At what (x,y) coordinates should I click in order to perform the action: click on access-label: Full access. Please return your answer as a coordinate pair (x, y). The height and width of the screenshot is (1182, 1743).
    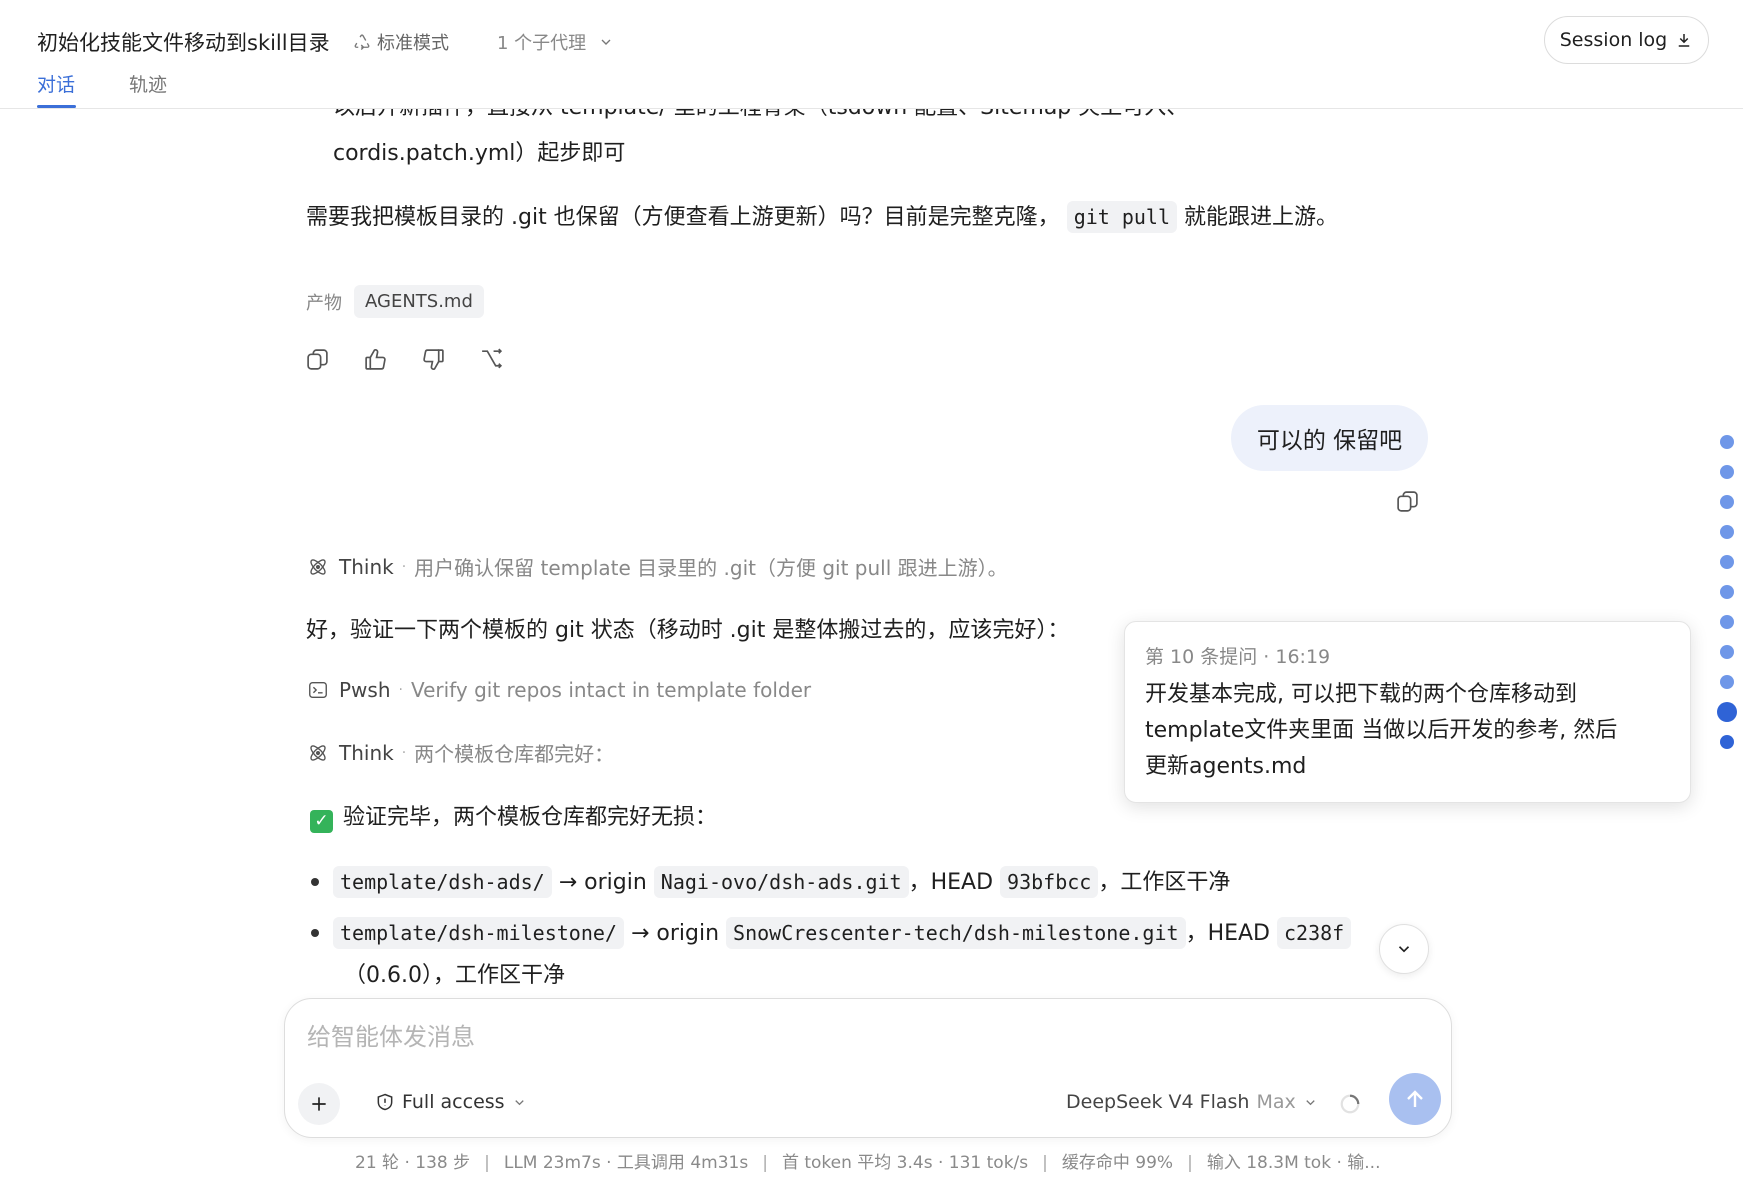
    Looking at the image, I should click on (453, 1102).